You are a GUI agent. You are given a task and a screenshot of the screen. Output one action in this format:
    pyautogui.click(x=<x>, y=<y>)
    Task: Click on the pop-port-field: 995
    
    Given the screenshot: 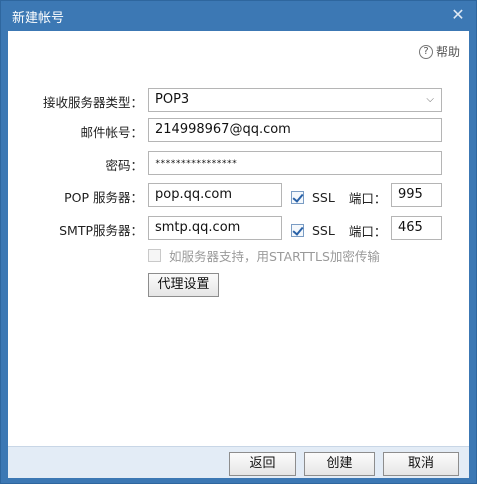 What is the action you would take?
    pyautogui.click(x=416, y=195)
    